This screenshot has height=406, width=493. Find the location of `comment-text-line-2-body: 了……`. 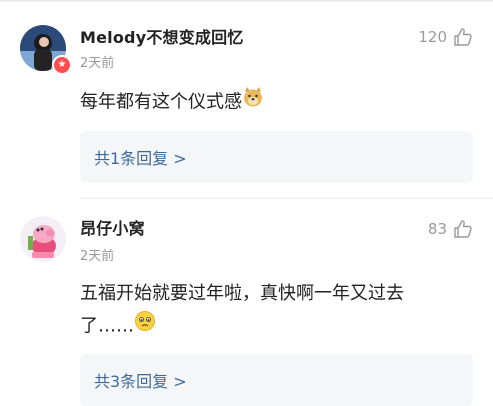

comment-text-line-2-body: 了…… is located at coordinates (107, 326).